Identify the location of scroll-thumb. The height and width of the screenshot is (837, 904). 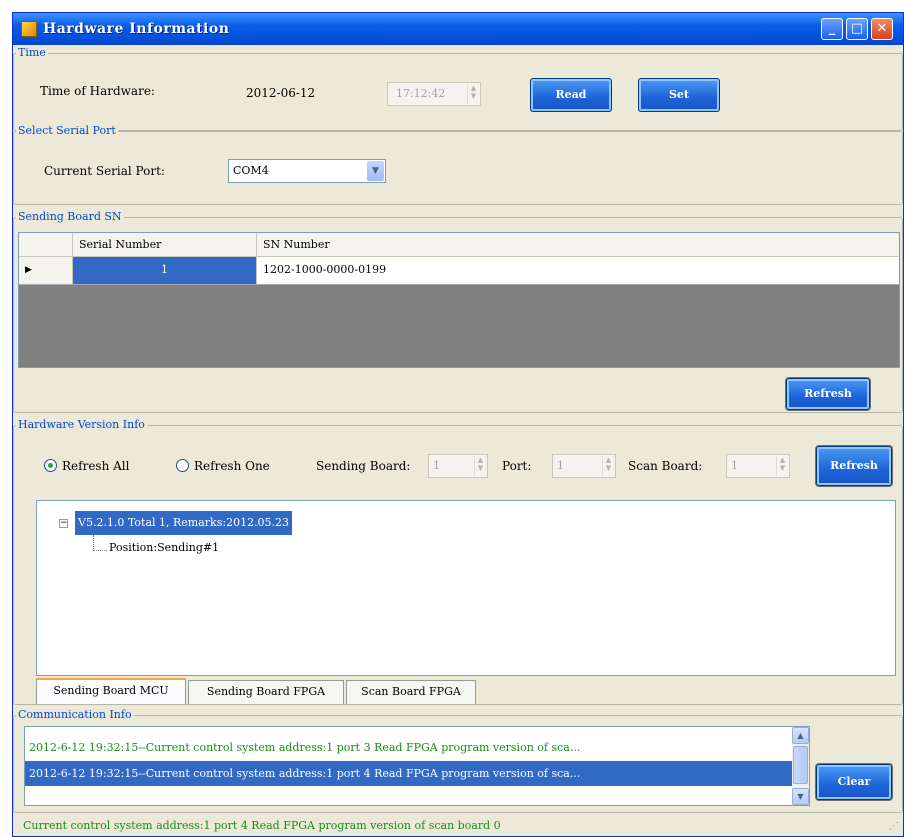
(800, 765).